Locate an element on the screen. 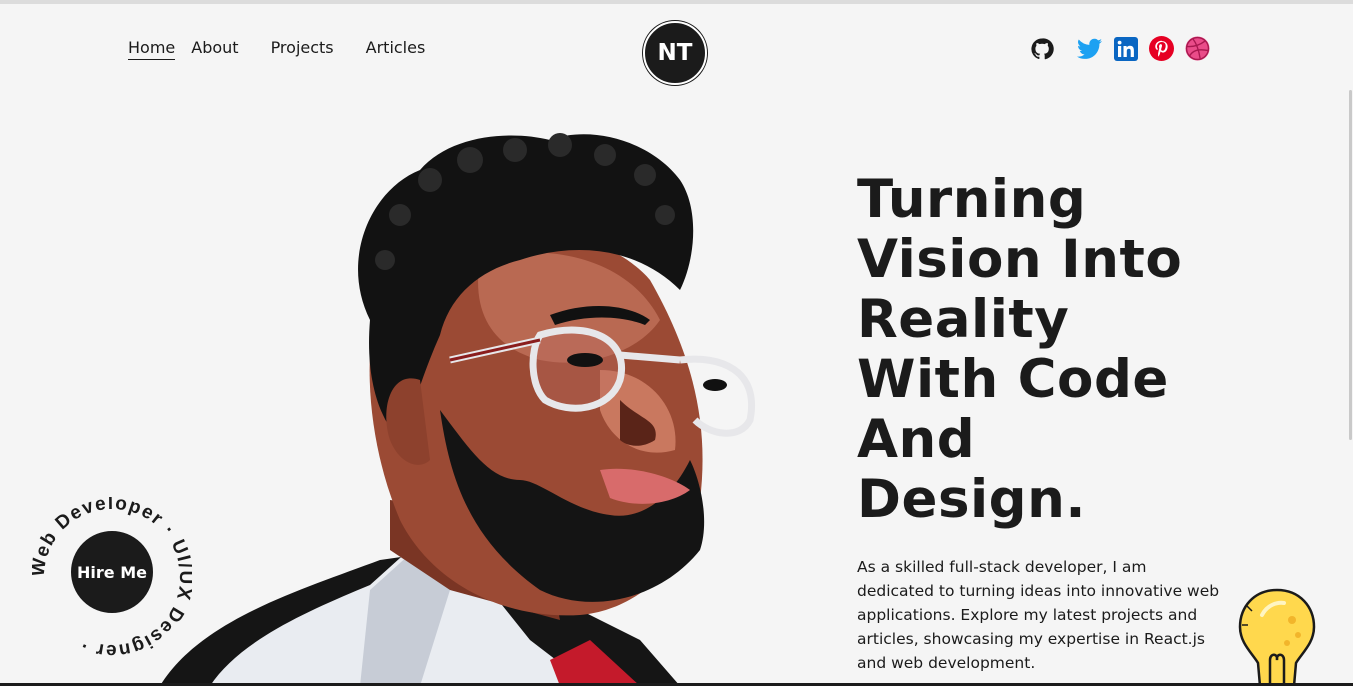 This screenshot has height=686, width=1353. headline-line: Vision Into is located at coordinates (1020, 259).